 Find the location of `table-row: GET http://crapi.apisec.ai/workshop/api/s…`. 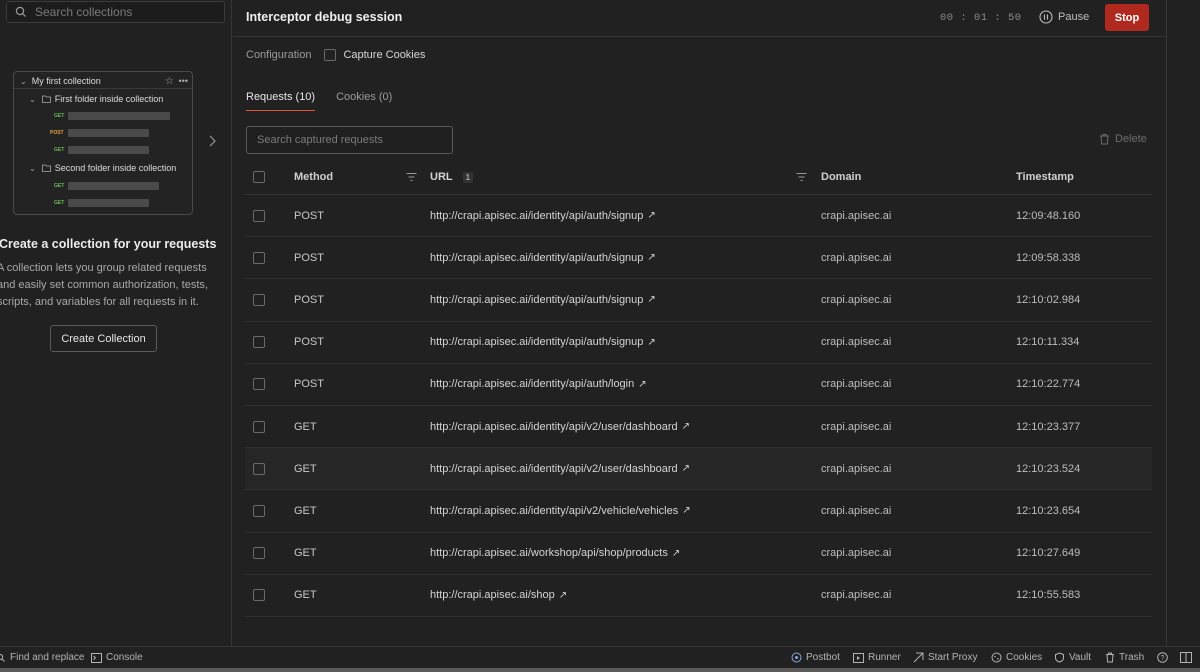

table-row: GET http://crapi.apisec.ai/workshop/api/s… is located at coordinates (698, 554).